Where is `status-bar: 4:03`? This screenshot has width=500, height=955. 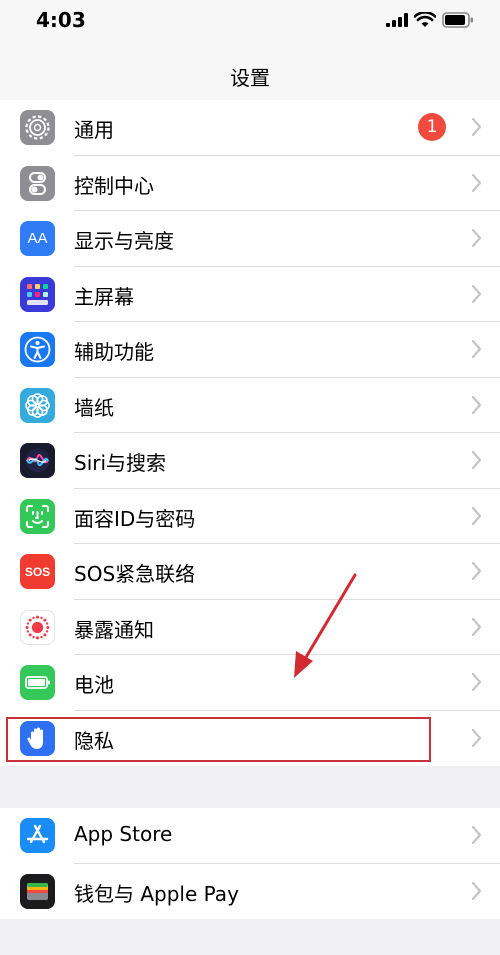 status-bar: 4:03 is located at coordinates (250, 22).